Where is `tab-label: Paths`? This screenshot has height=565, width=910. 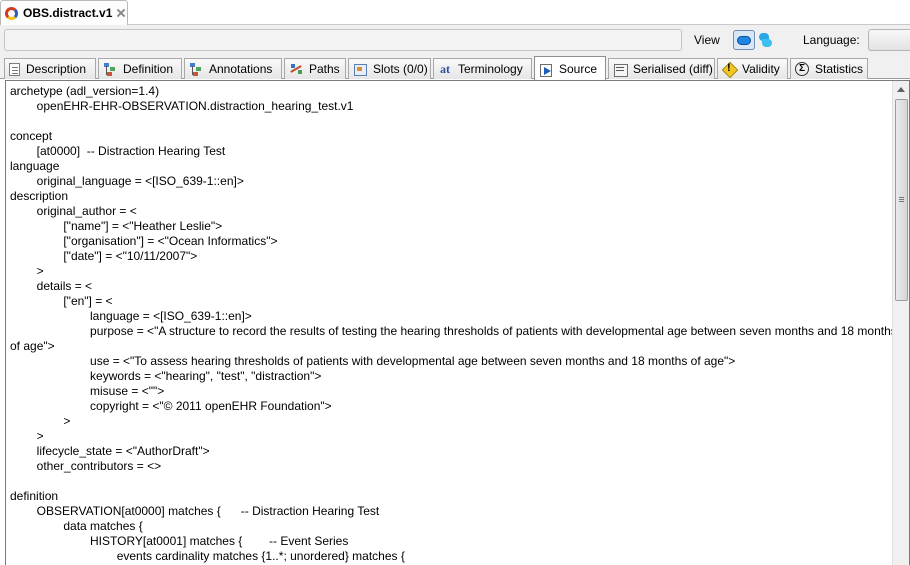 tab-label: Paths is located at coordinates (324, 69).